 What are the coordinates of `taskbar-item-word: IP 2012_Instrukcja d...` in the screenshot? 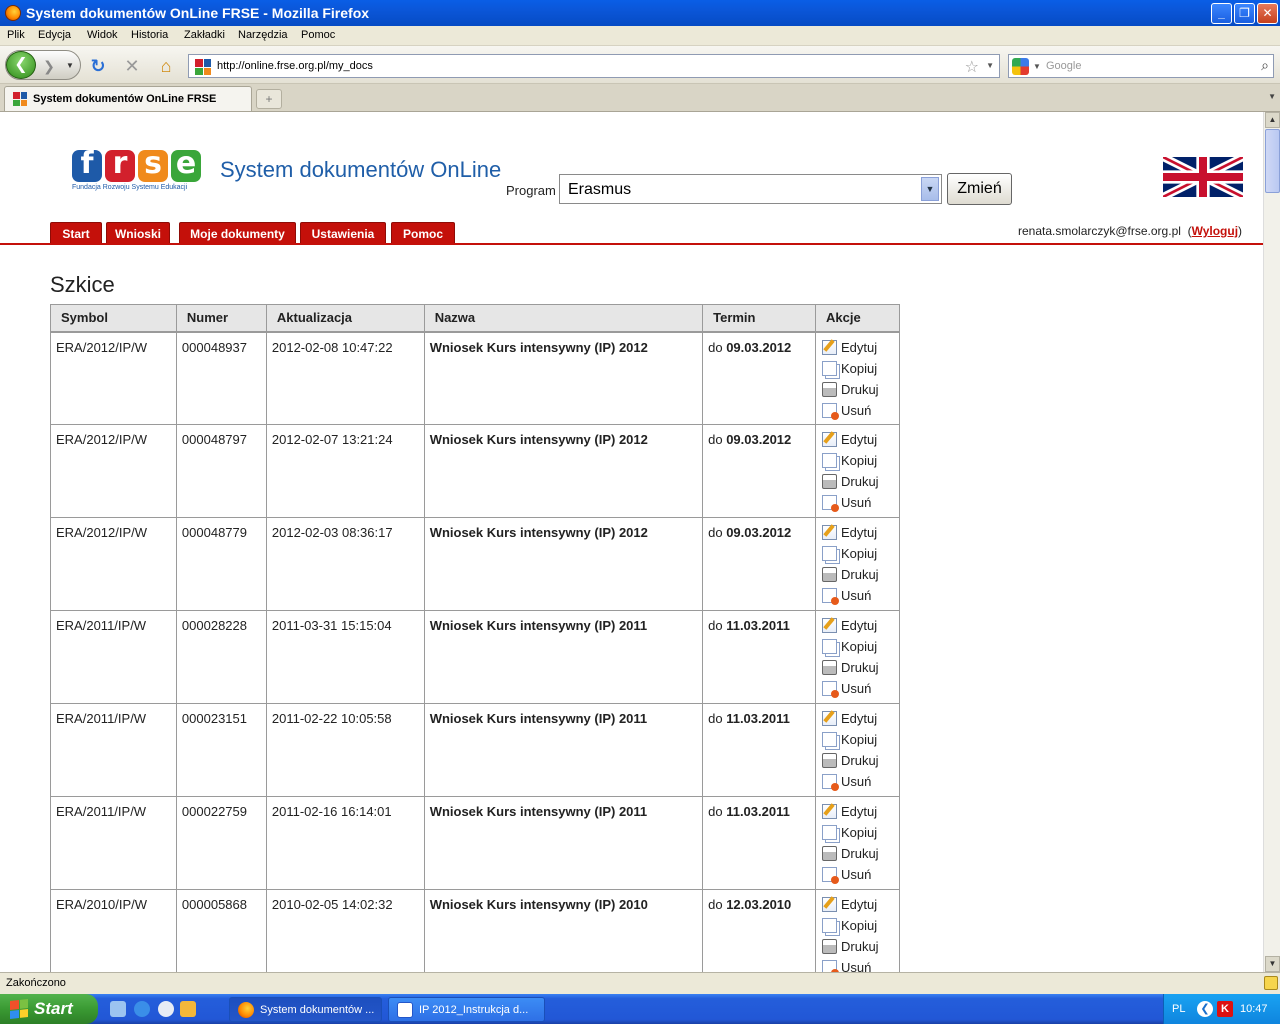 It's located at (466, 1009).